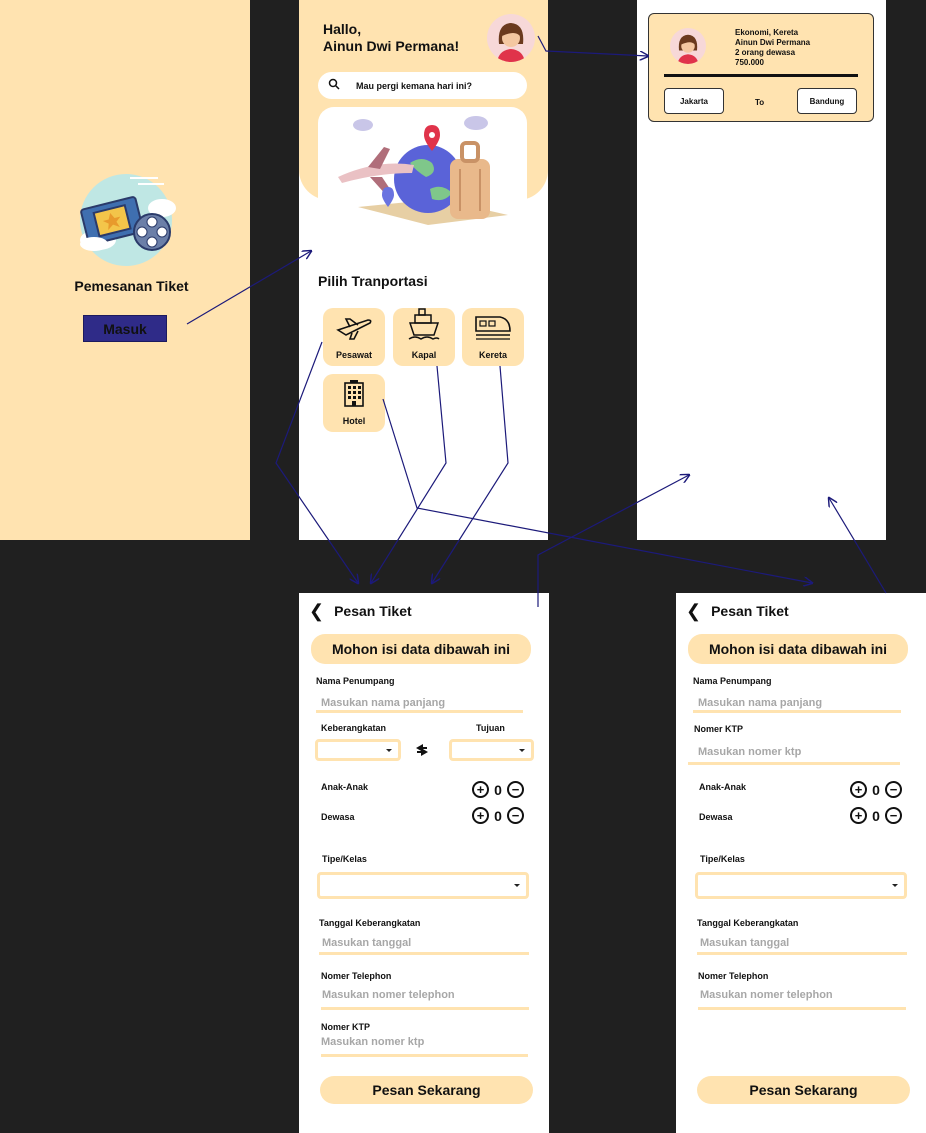  I want to click on ticket-count: 2 orang dewasa, so click(765, 52).